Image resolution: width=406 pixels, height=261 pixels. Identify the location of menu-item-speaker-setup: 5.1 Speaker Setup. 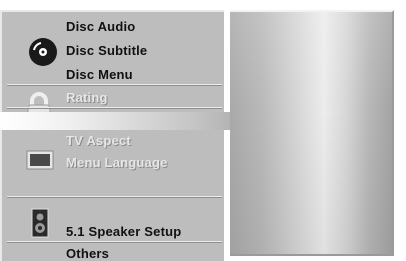
(123, 231).